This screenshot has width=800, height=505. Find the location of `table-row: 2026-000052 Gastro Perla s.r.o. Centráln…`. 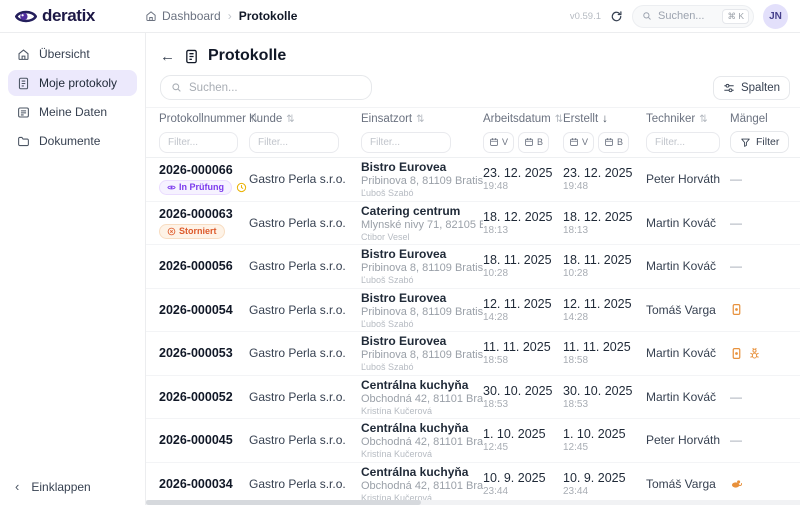

table-row: 2026-000052 Gastro Perla s.r.o. Centráln… is located at coordinates (473, 397).